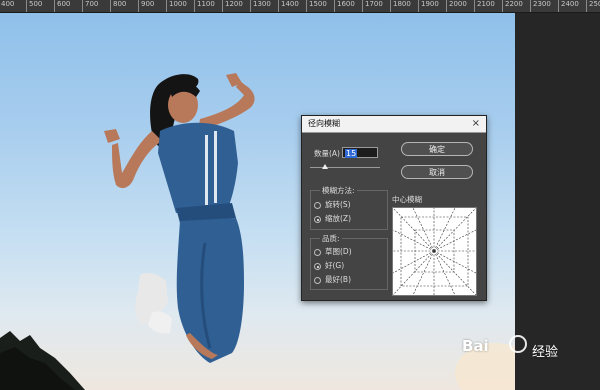  Describe the element at coordinates (476, 124) in the screenshot. I see `close-icon: ×` at that location.